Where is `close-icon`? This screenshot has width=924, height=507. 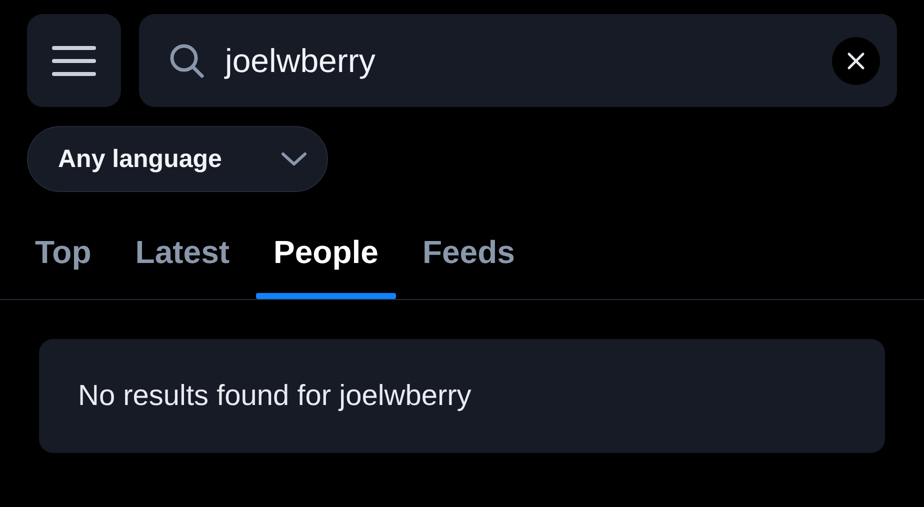
close-icon is located at coordinates (856, 61).